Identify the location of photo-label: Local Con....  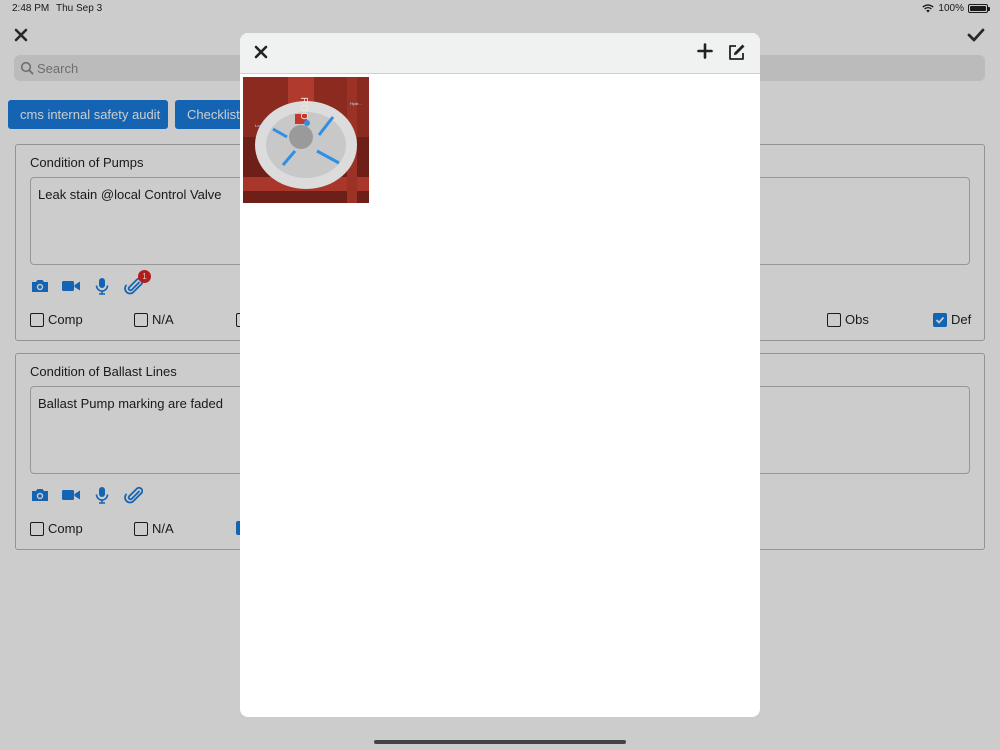
(265, 125).